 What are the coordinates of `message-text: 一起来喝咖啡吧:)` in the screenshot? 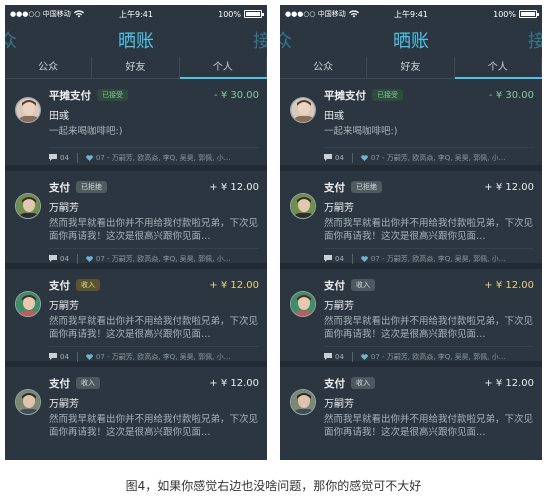 It's located at (361, 131).